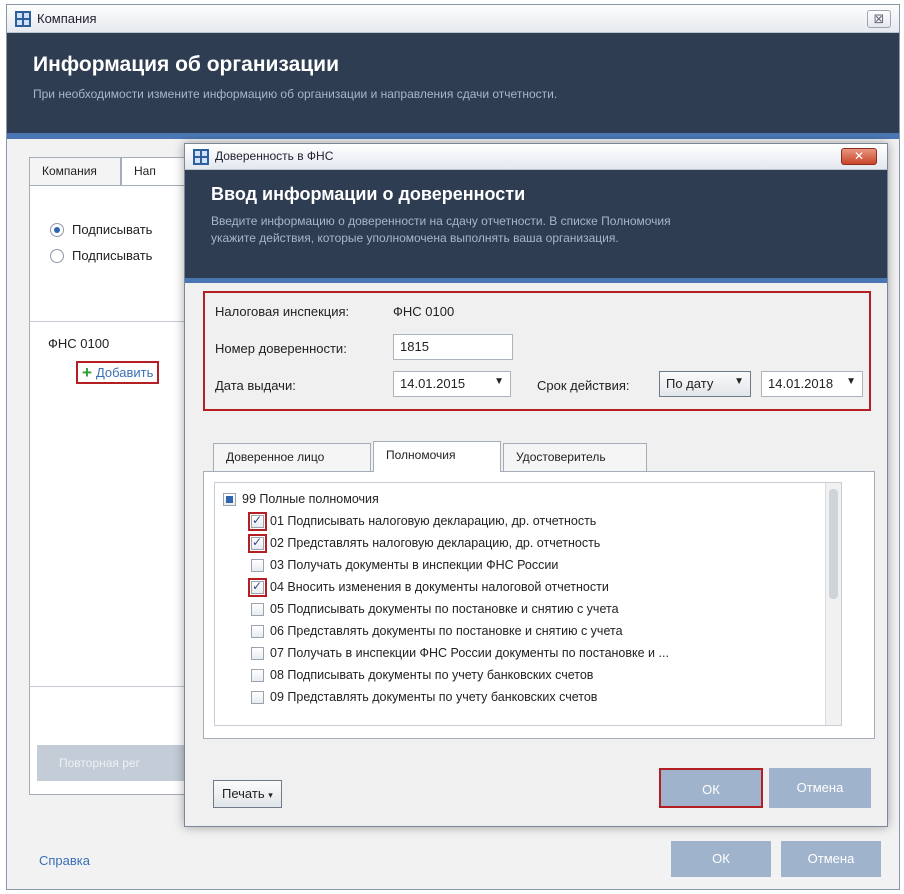 This screenshot has width=904, height=894. I want to click on help-link: Справка, so click(64, 860).